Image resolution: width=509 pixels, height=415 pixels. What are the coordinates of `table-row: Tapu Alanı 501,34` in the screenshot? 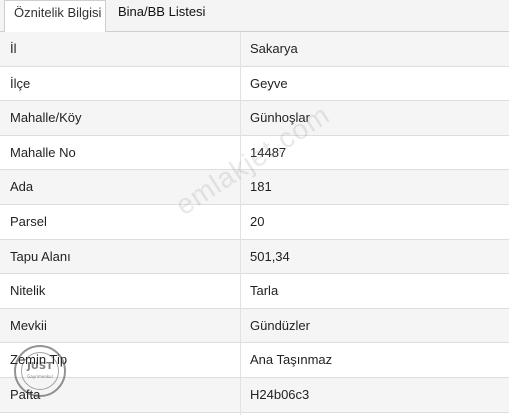 It's located at (254, 257).